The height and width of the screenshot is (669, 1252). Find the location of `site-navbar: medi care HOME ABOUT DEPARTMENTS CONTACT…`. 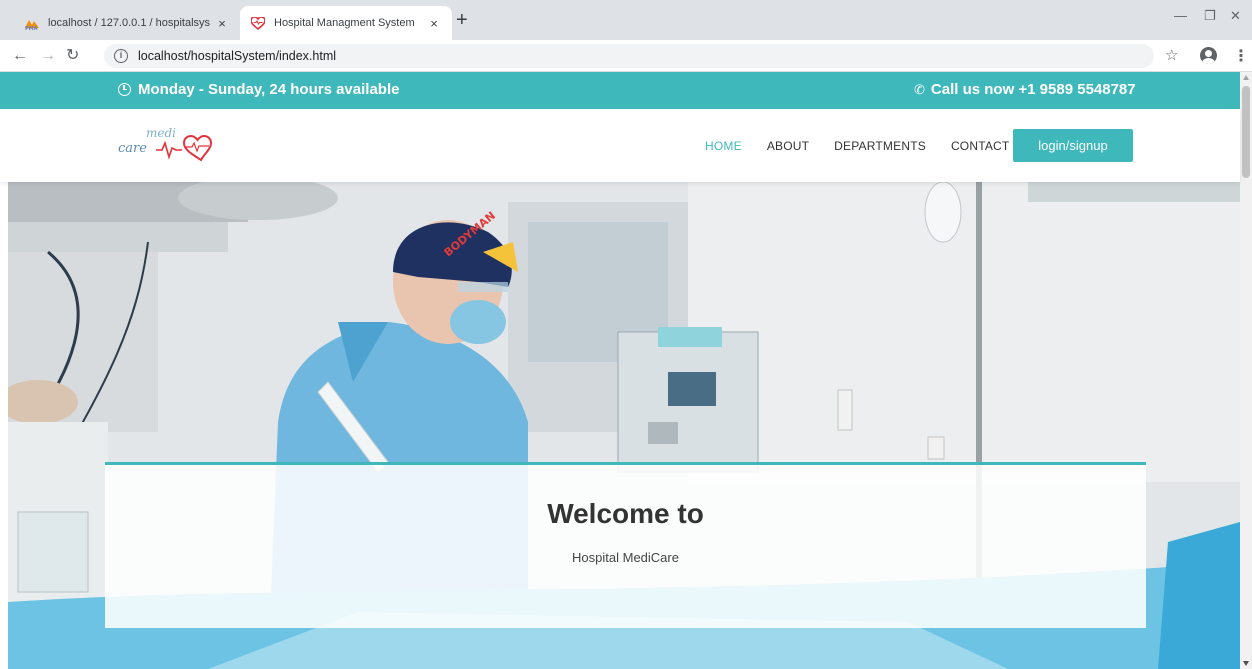

site-navbar: medi care HOME ABOUT DEPARTMENTS CONTACT… is located at coordinates (620, 145).